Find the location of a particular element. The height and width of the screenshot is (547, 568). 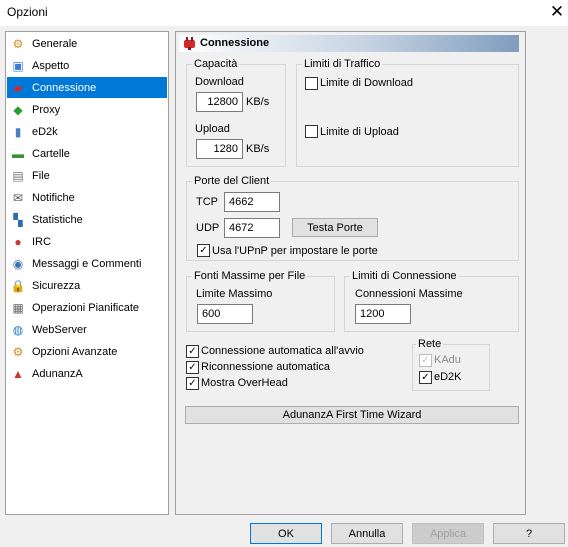

ed2k-icon: ▮ is located at coordinates (18, 131).